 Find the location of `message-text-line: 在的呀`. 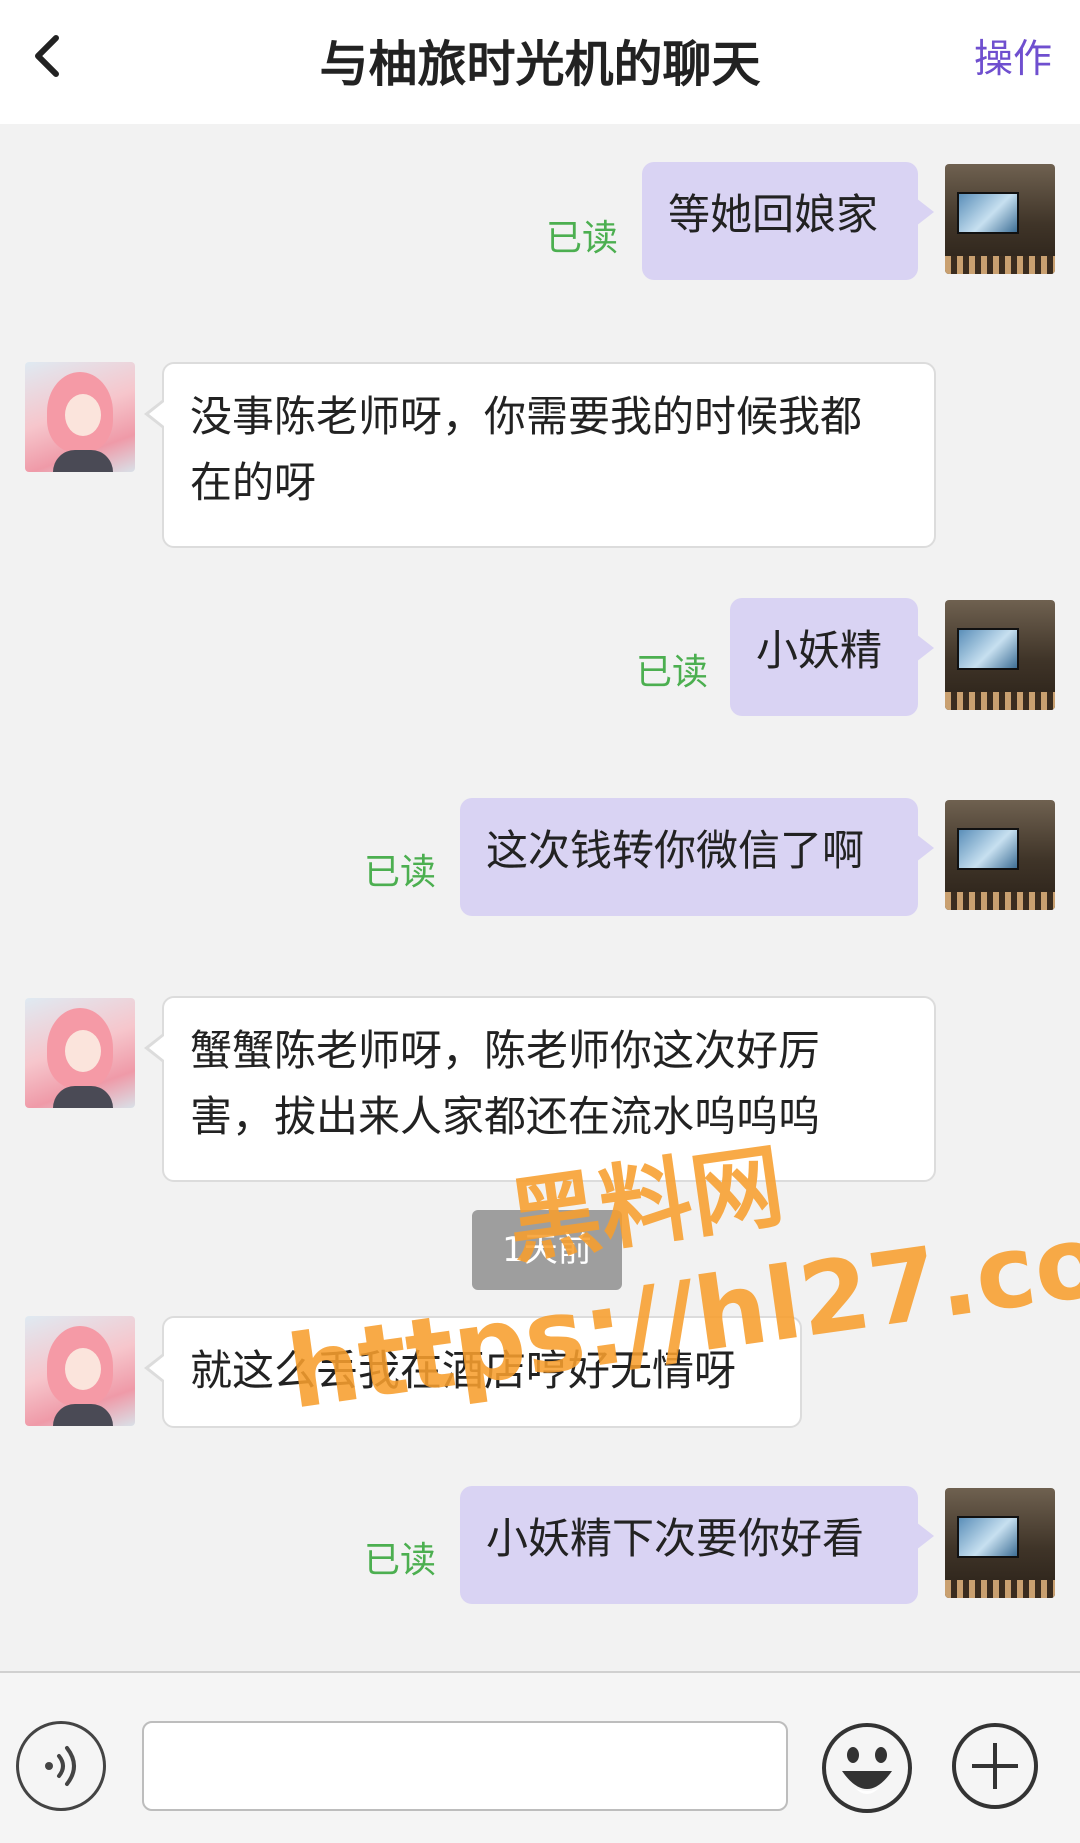

message-text-line: 在的呀 is located at coordinates (253, 482).